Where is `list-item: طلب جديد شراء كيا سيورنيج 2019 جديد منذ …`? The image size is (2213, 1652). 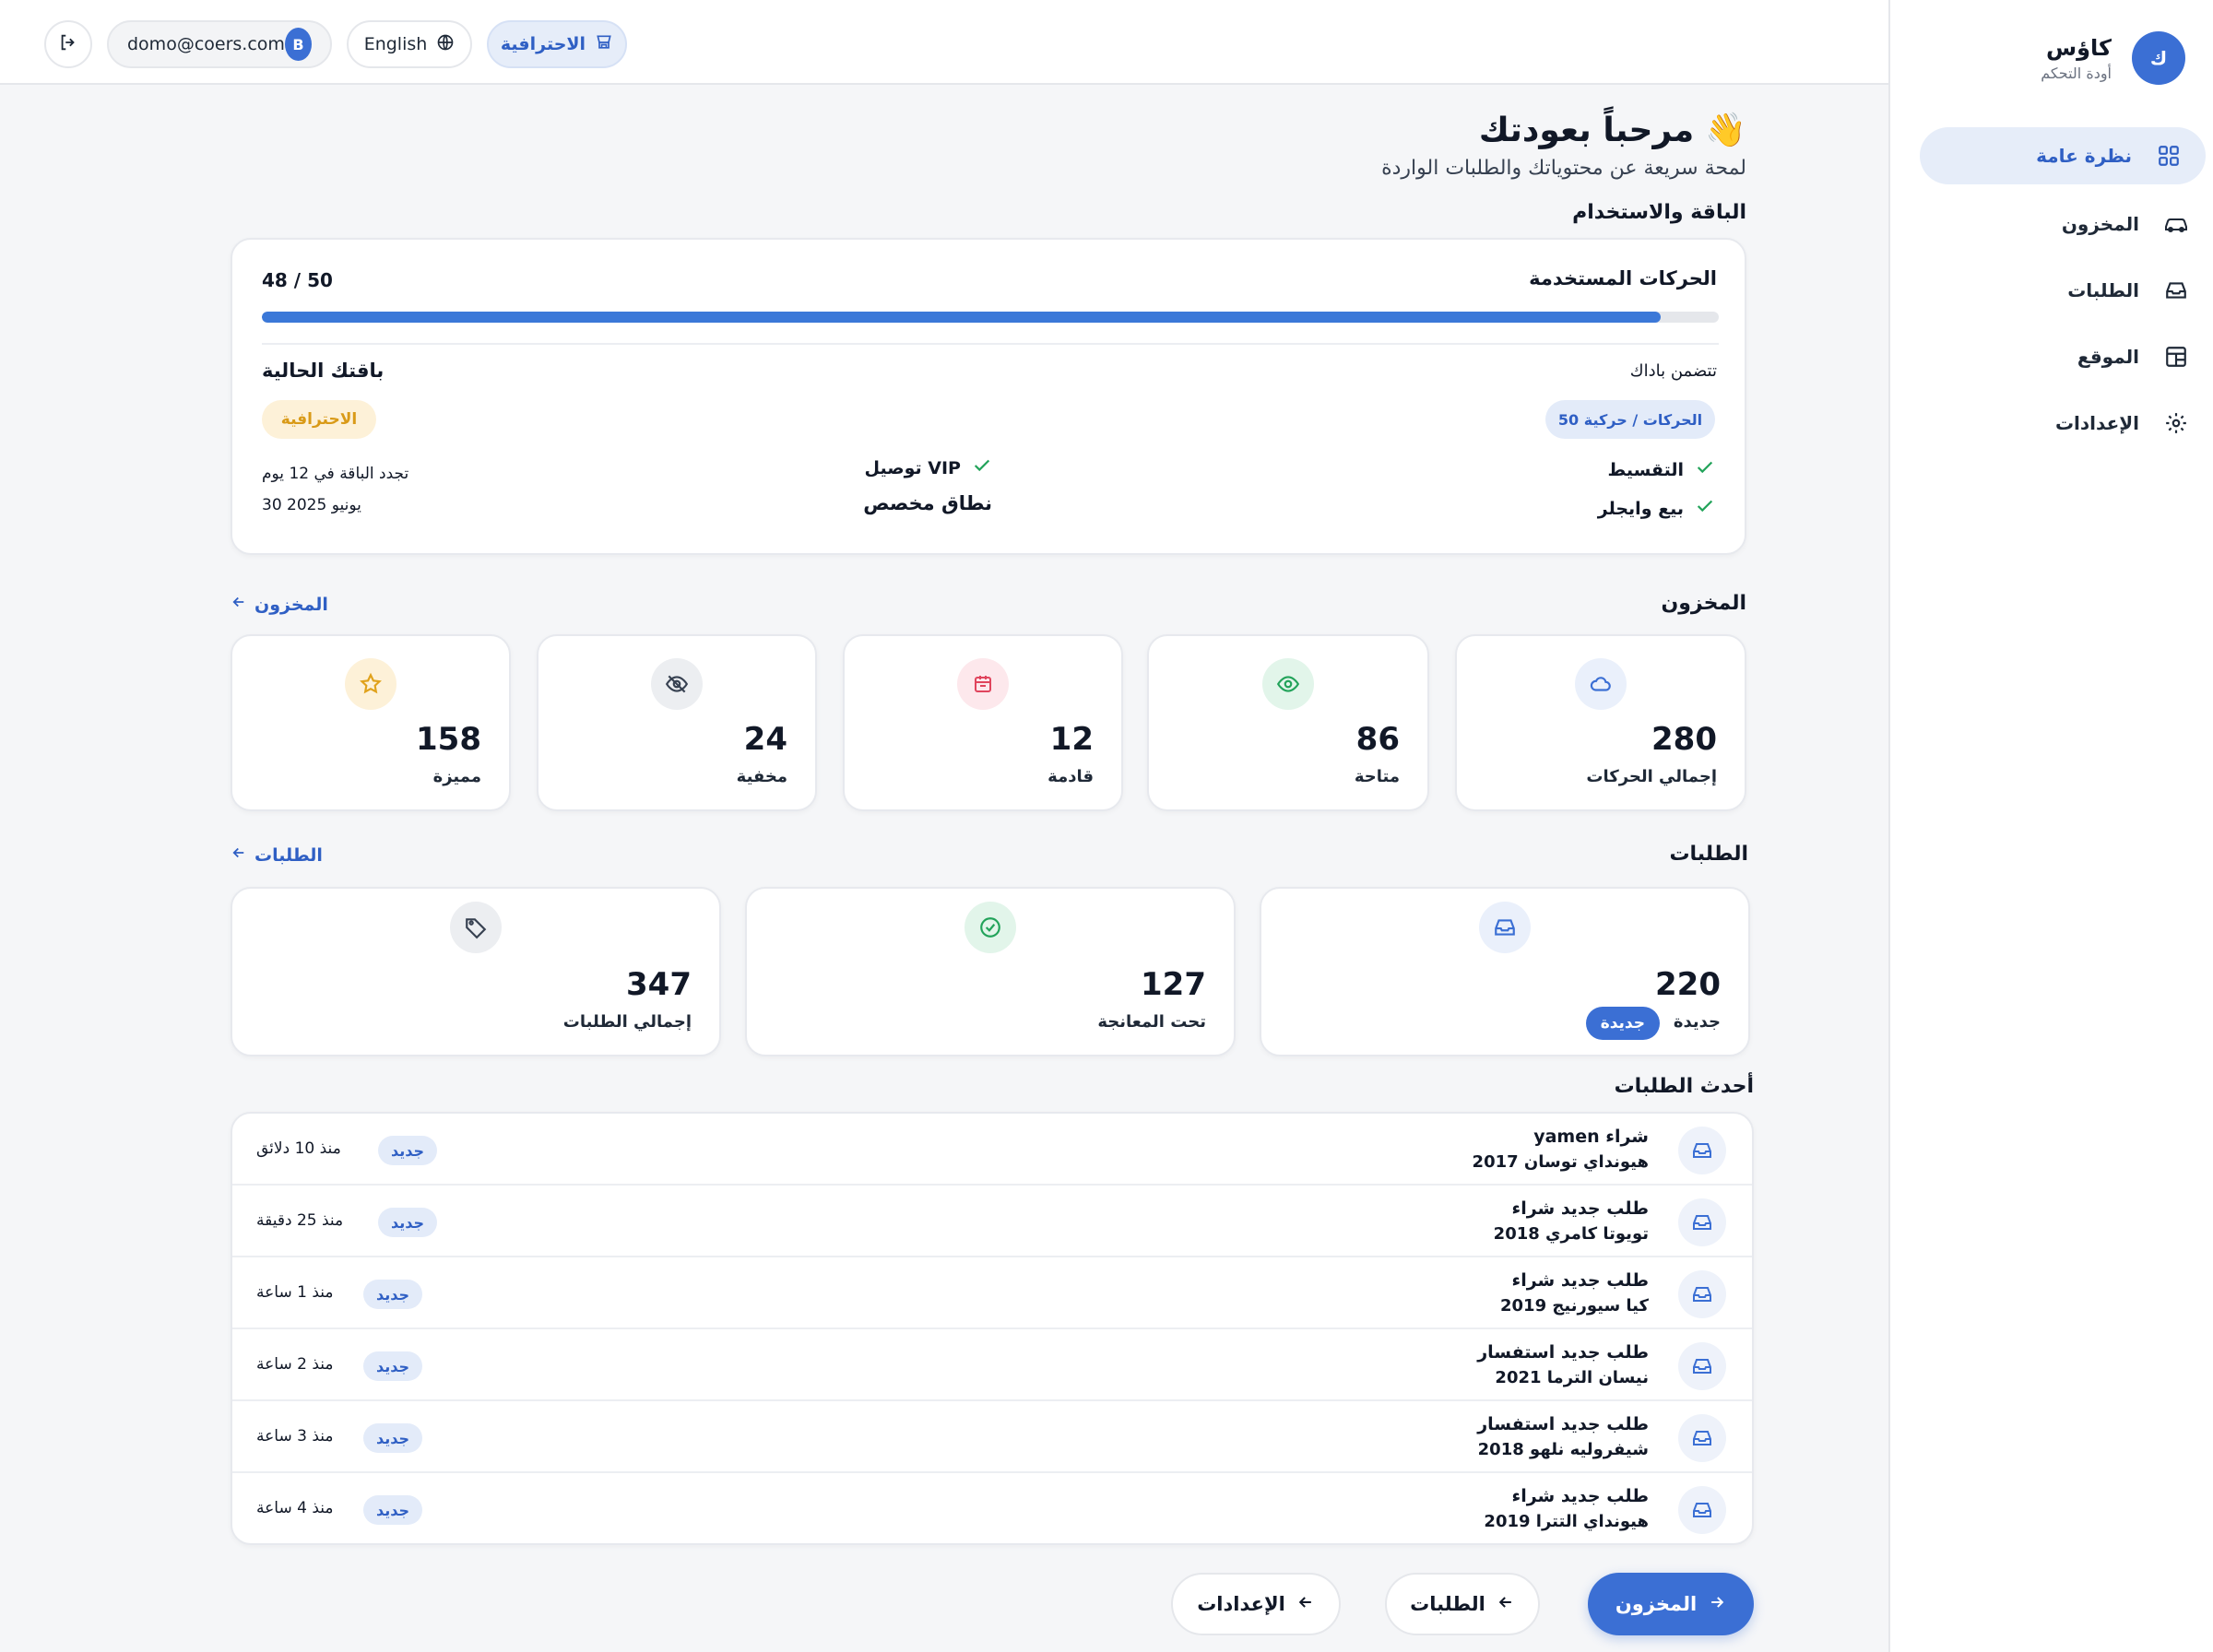 list-item: طلب جديد شراء كيا سيورنيج 2019 جديد منذ … is located at coordinates (992, 1293).